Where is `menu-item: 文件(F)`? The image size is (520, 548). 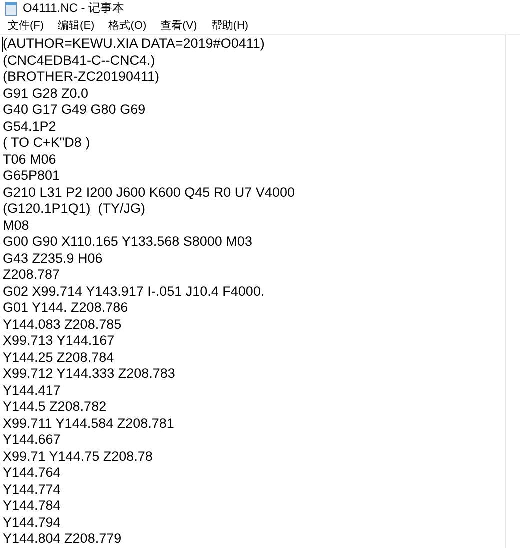
menu-item: 文件(F) is located at coordinates (26, 25).